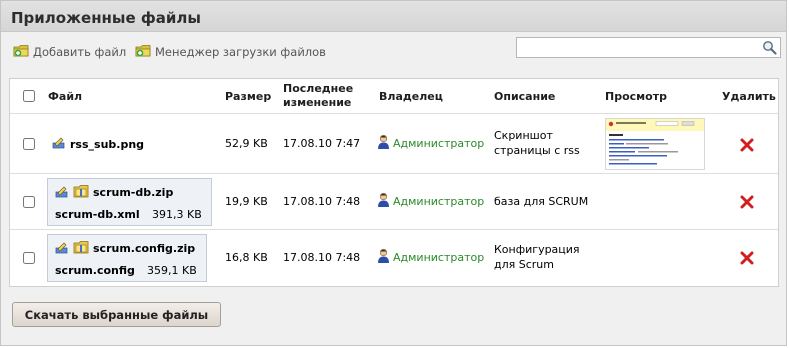 The width and height of the screenshot is (789, 348). What do you see at coordinates (97, 214) in the screenshot?
I see `inner-file-name: scrum-db.xml` at bounding box center [97, 214].